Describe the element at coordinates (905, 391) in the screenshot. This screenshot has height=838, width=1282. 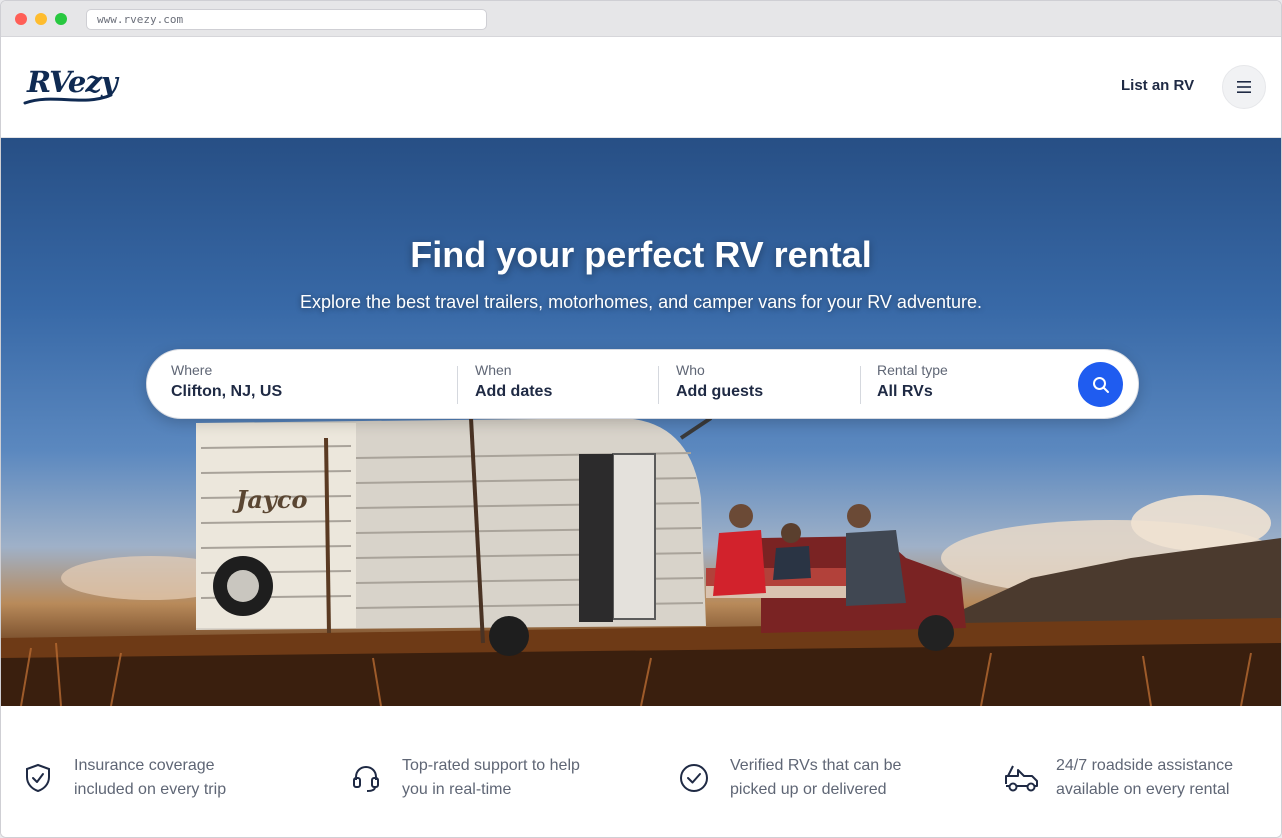
I see `rental-type-value: All RVs` at that location.